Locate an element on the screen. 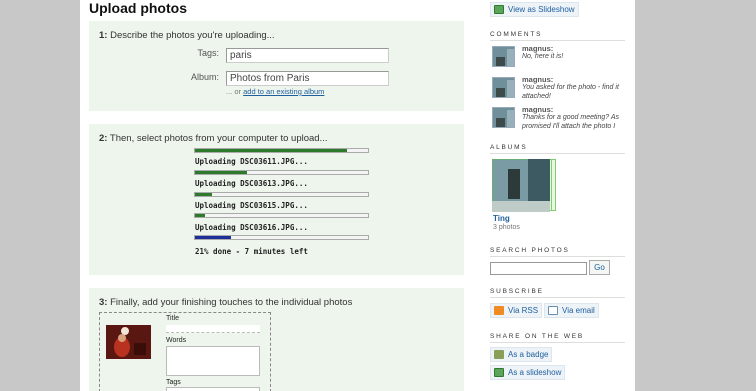 Image resolution: width=756 pixels, height=391 pixels. as-slideshow-button: As a slideshow is located at coordinates (528, 372).